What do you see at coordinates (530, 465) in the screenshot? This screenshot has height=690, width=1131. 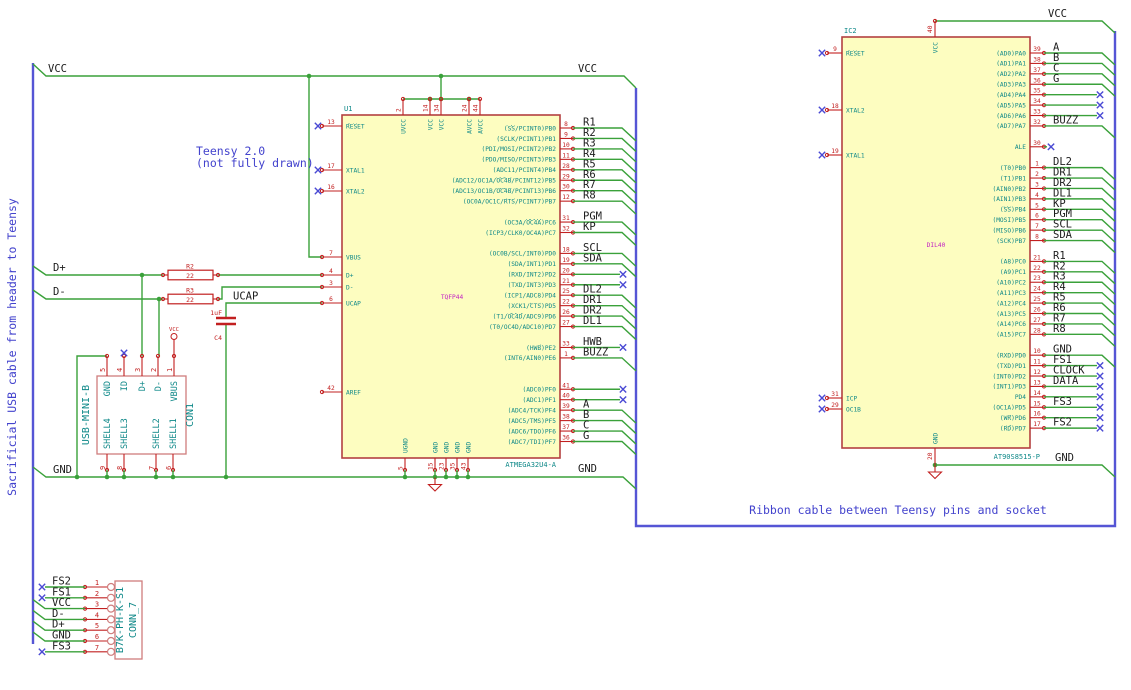 I see `u1-value: ATMEGA32U4-A` at bounding box center [530, 465].